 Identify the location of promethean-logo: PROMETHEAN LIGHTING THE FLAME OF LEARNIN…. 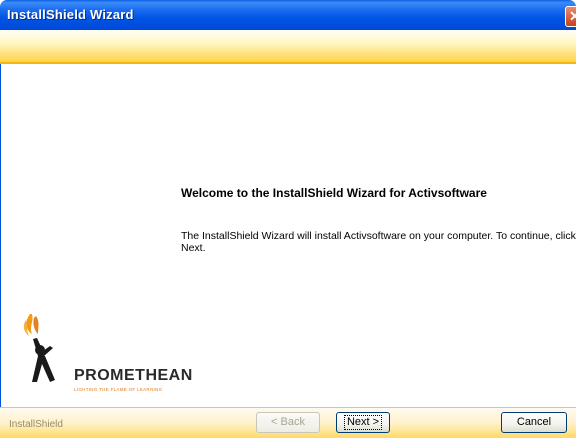
(106, 355).